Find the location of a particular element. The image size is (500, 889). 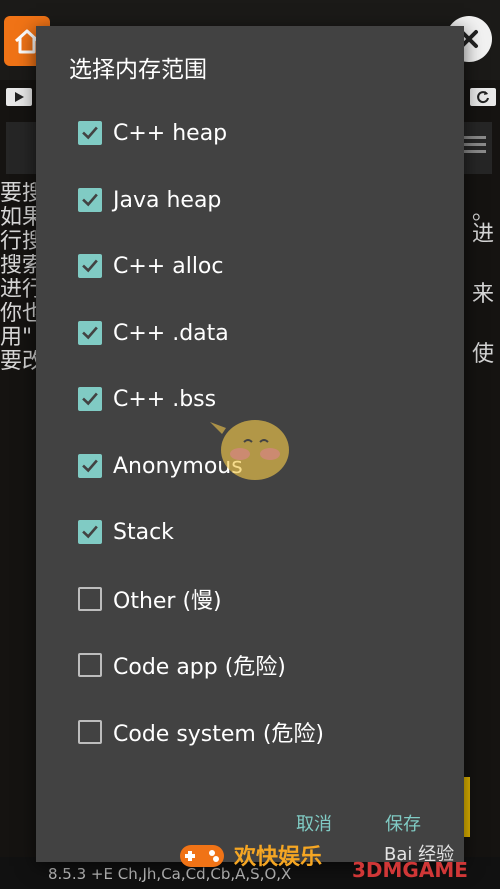

option-label: Other (慢) is located at coordinates (167, 601).